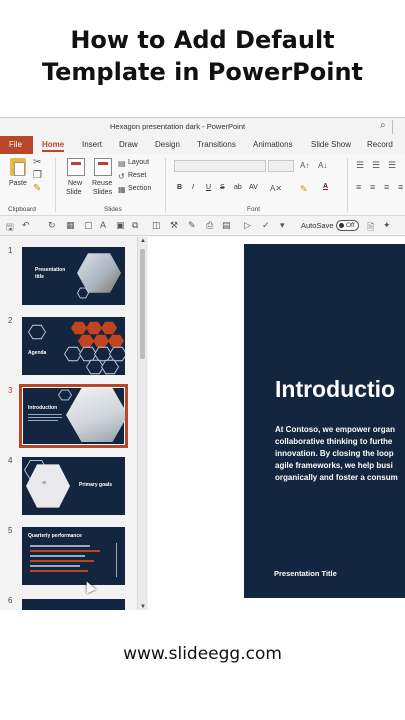 The image size is (405, 720). Describe the element at coordinates (347, 225) in the screenshot. I see `autosave-toggle: Off` at that location.